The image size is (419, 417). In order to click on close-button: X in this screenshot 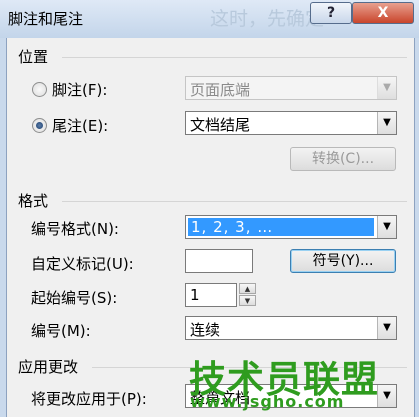, I will do `click(383, 13)`.